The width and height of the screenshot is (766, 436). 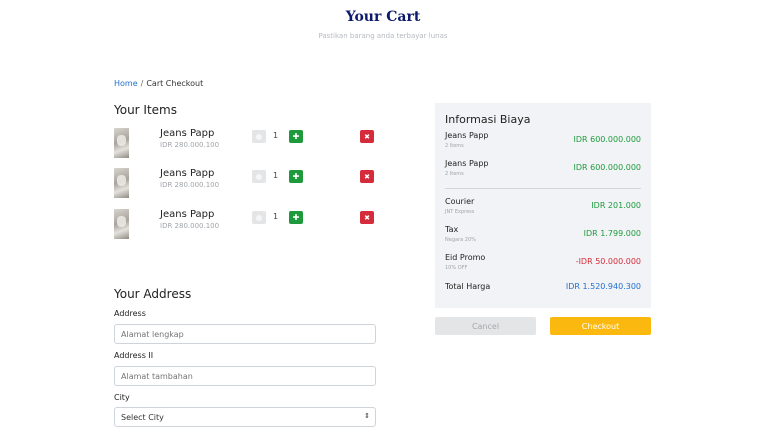 I want to click on courier-sub: JNT Express, so click(x=460, y=212).